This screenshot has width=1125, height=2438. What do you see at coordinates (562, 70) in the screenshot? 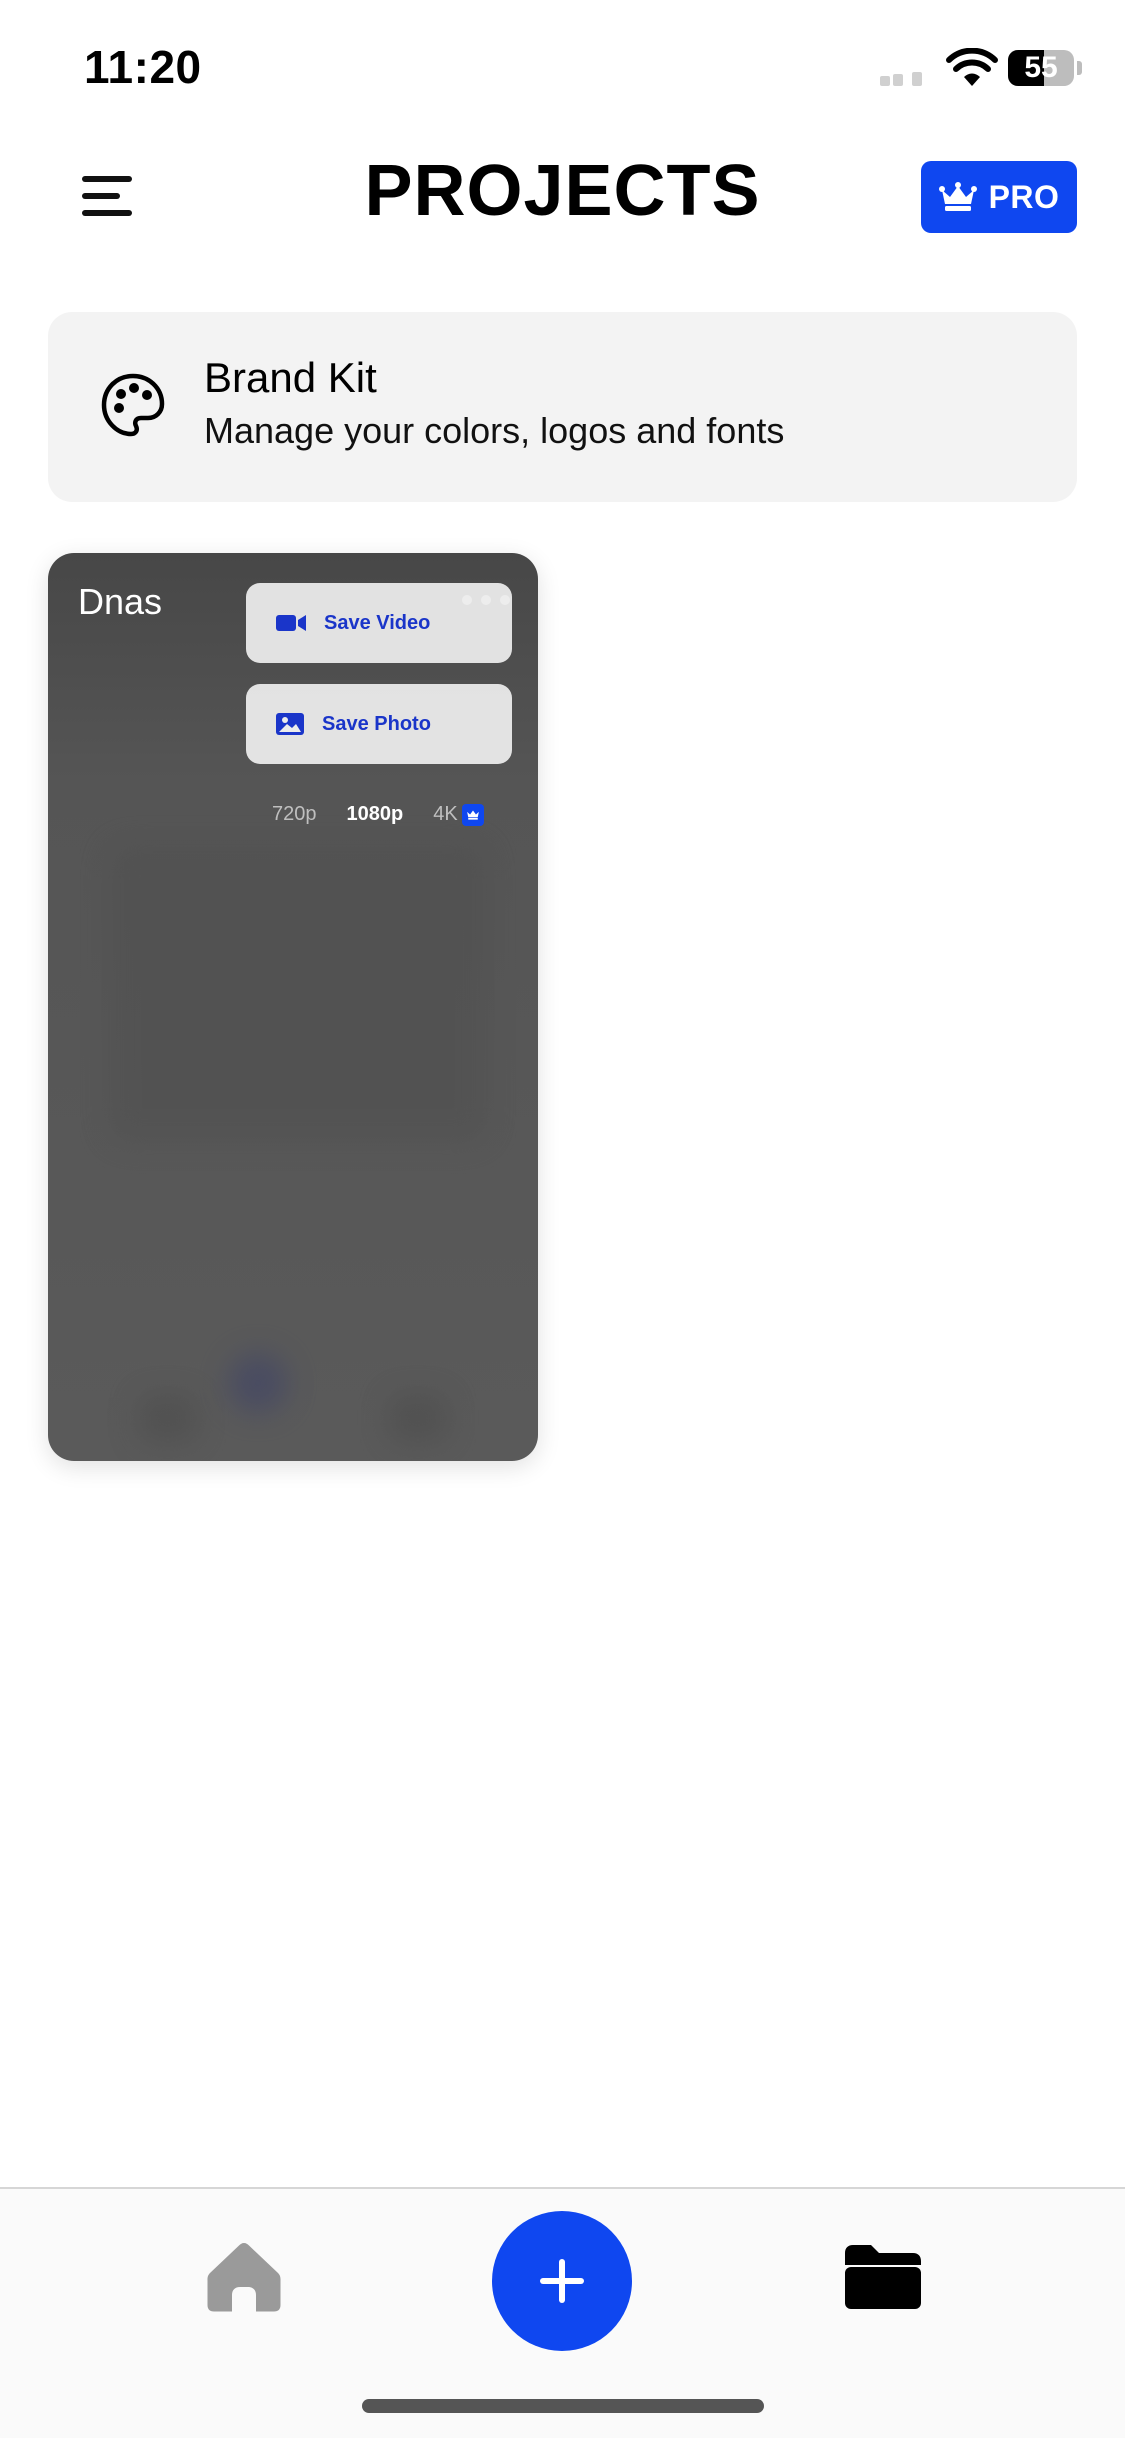
I see `status-bar: 11:20 55` at bounding box center [562, 70].